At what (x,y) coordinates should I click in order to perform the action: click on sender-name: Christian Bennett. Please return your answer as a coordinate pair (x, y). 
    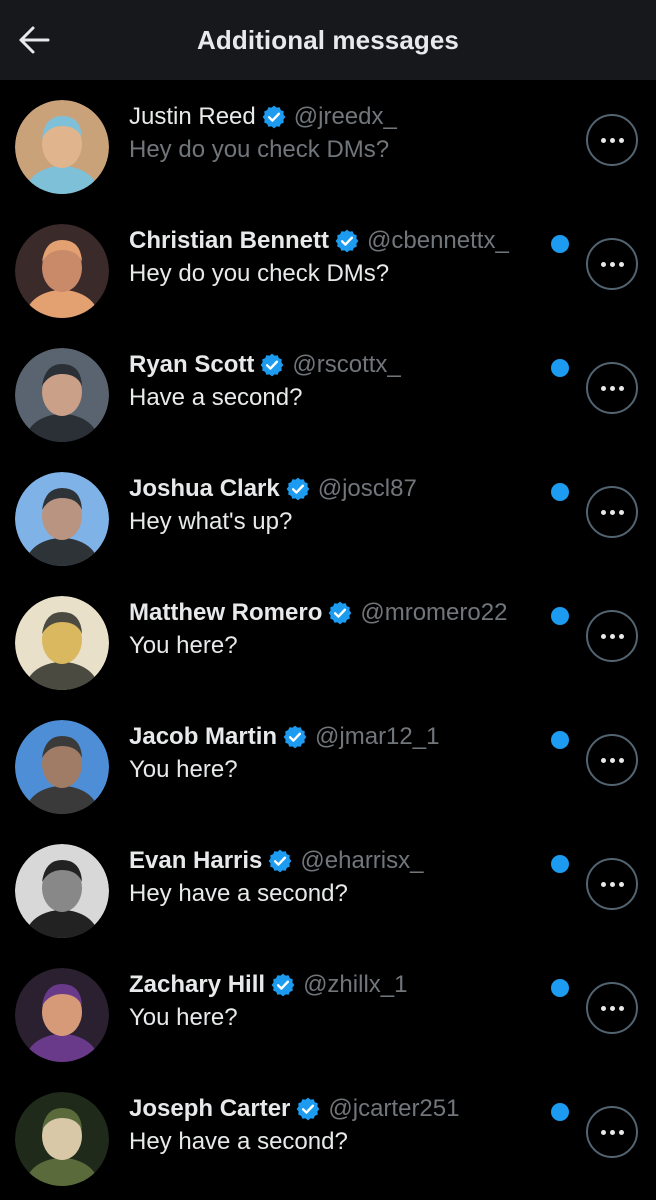
    Looking at the image, I should click on (229, 240).